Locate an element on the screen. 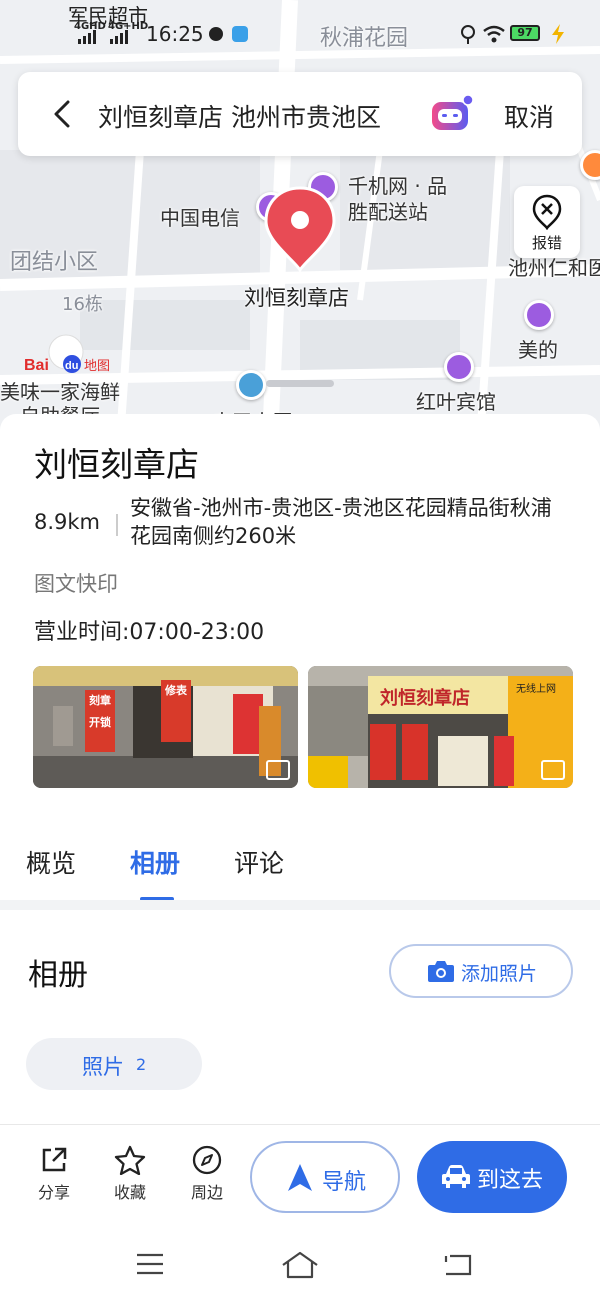  photo2-sign-title: 刘恒刻章店 is located at coordinates (425, 698).